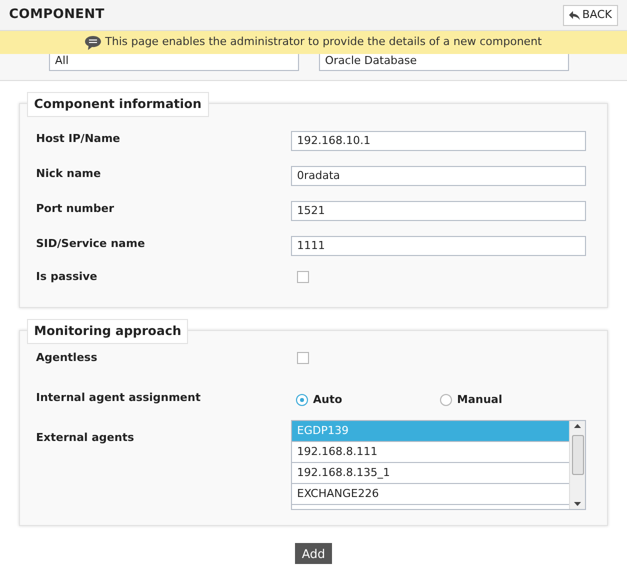 The height and width of the screenshot is (572, 627). Describe the element at coordinates (438, 246) in the screenshot. I see `text-input: 1111` at that location.